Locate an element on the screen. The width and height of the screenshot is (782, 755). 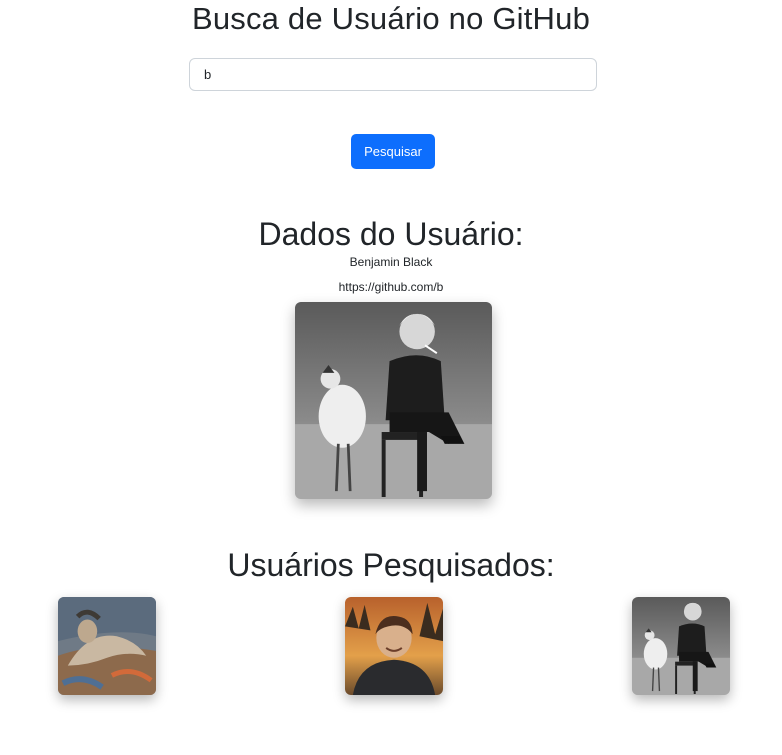
avatar-painting-figure-icon is located at coordinates (107, 646).